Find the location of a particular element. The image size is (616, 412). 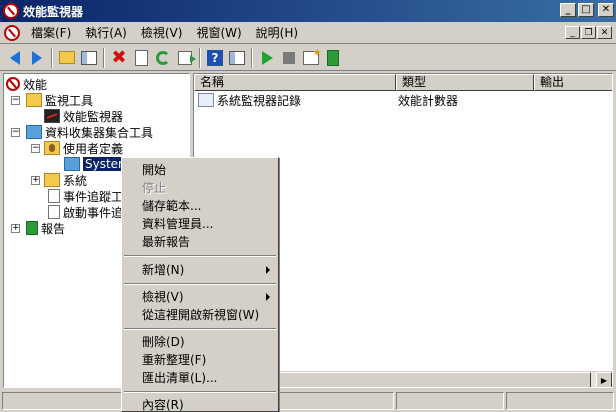

performance-monitor-icon is located at coordinates (52, 116).